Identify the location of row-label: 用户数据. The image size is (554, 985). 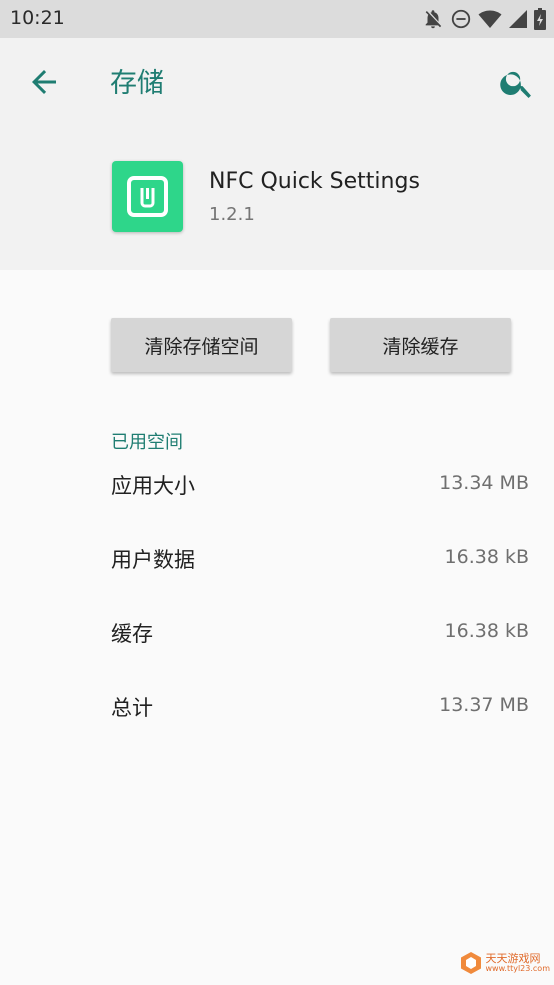
(153, 560).